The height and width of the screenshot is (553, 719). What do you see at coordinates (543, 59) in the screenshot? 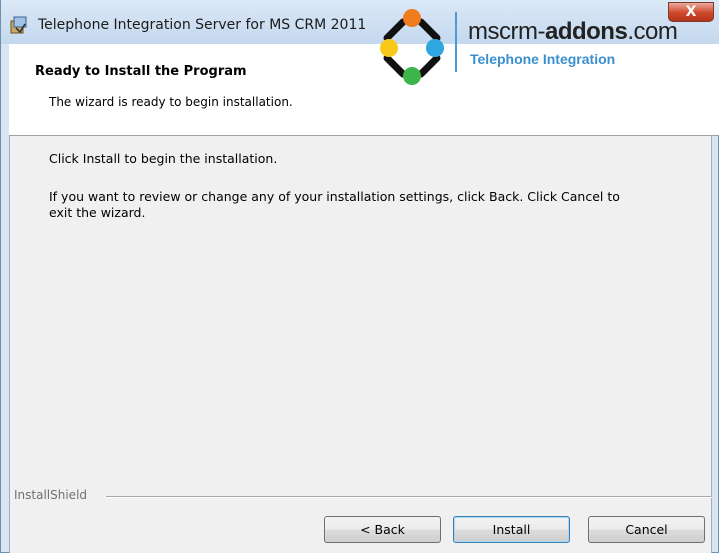
I see `logo-tagline: Telephone Integration` at bounding box center [543, 59].